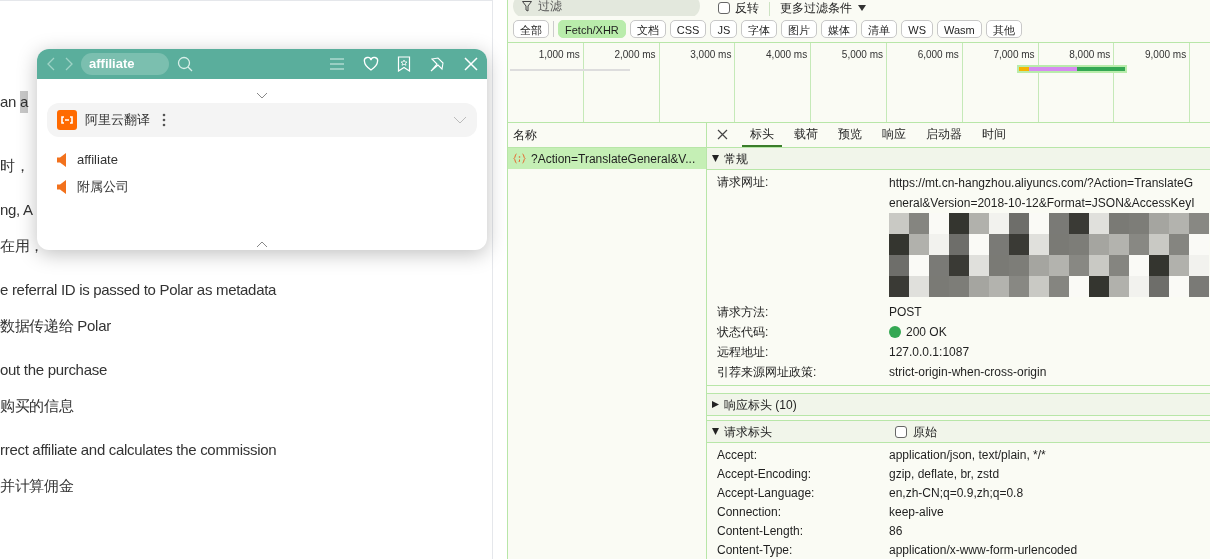  I want to click on selected-text: a, so click(23, 102).